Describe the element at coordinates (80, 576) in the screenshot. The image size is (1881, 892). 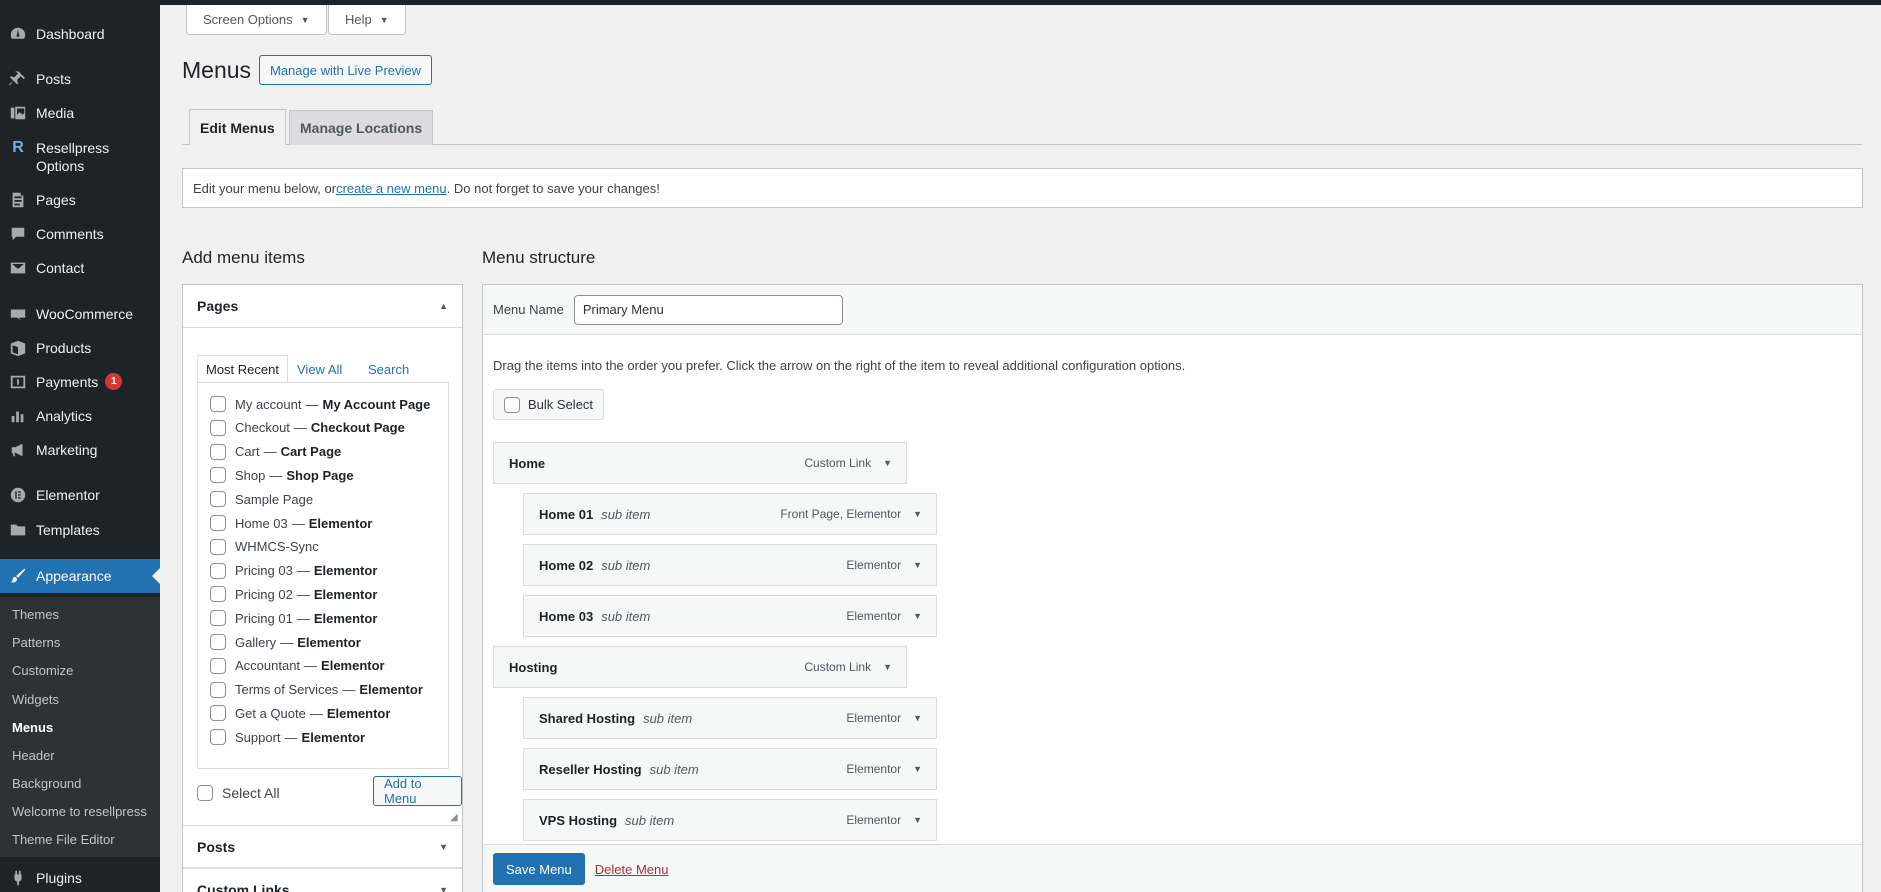
I see `sidebar-item-appearance: Appearance` at that location.